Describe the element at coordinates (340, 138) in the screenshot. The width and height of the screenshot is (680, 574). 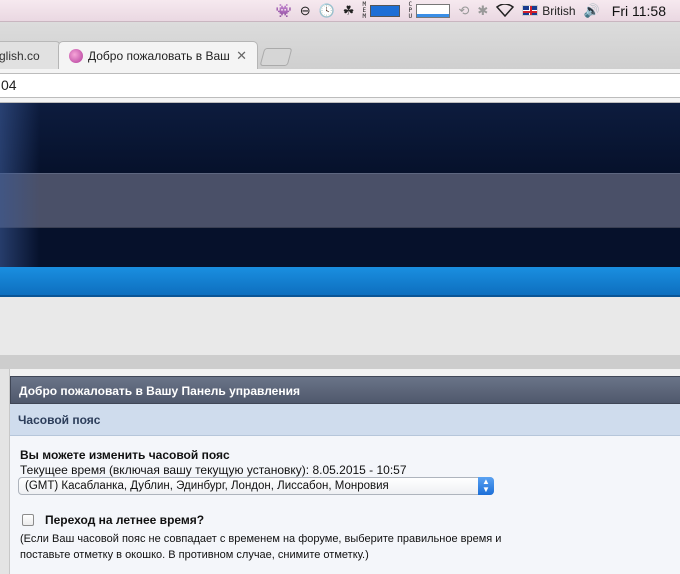
I see `header-band-top` at that location.